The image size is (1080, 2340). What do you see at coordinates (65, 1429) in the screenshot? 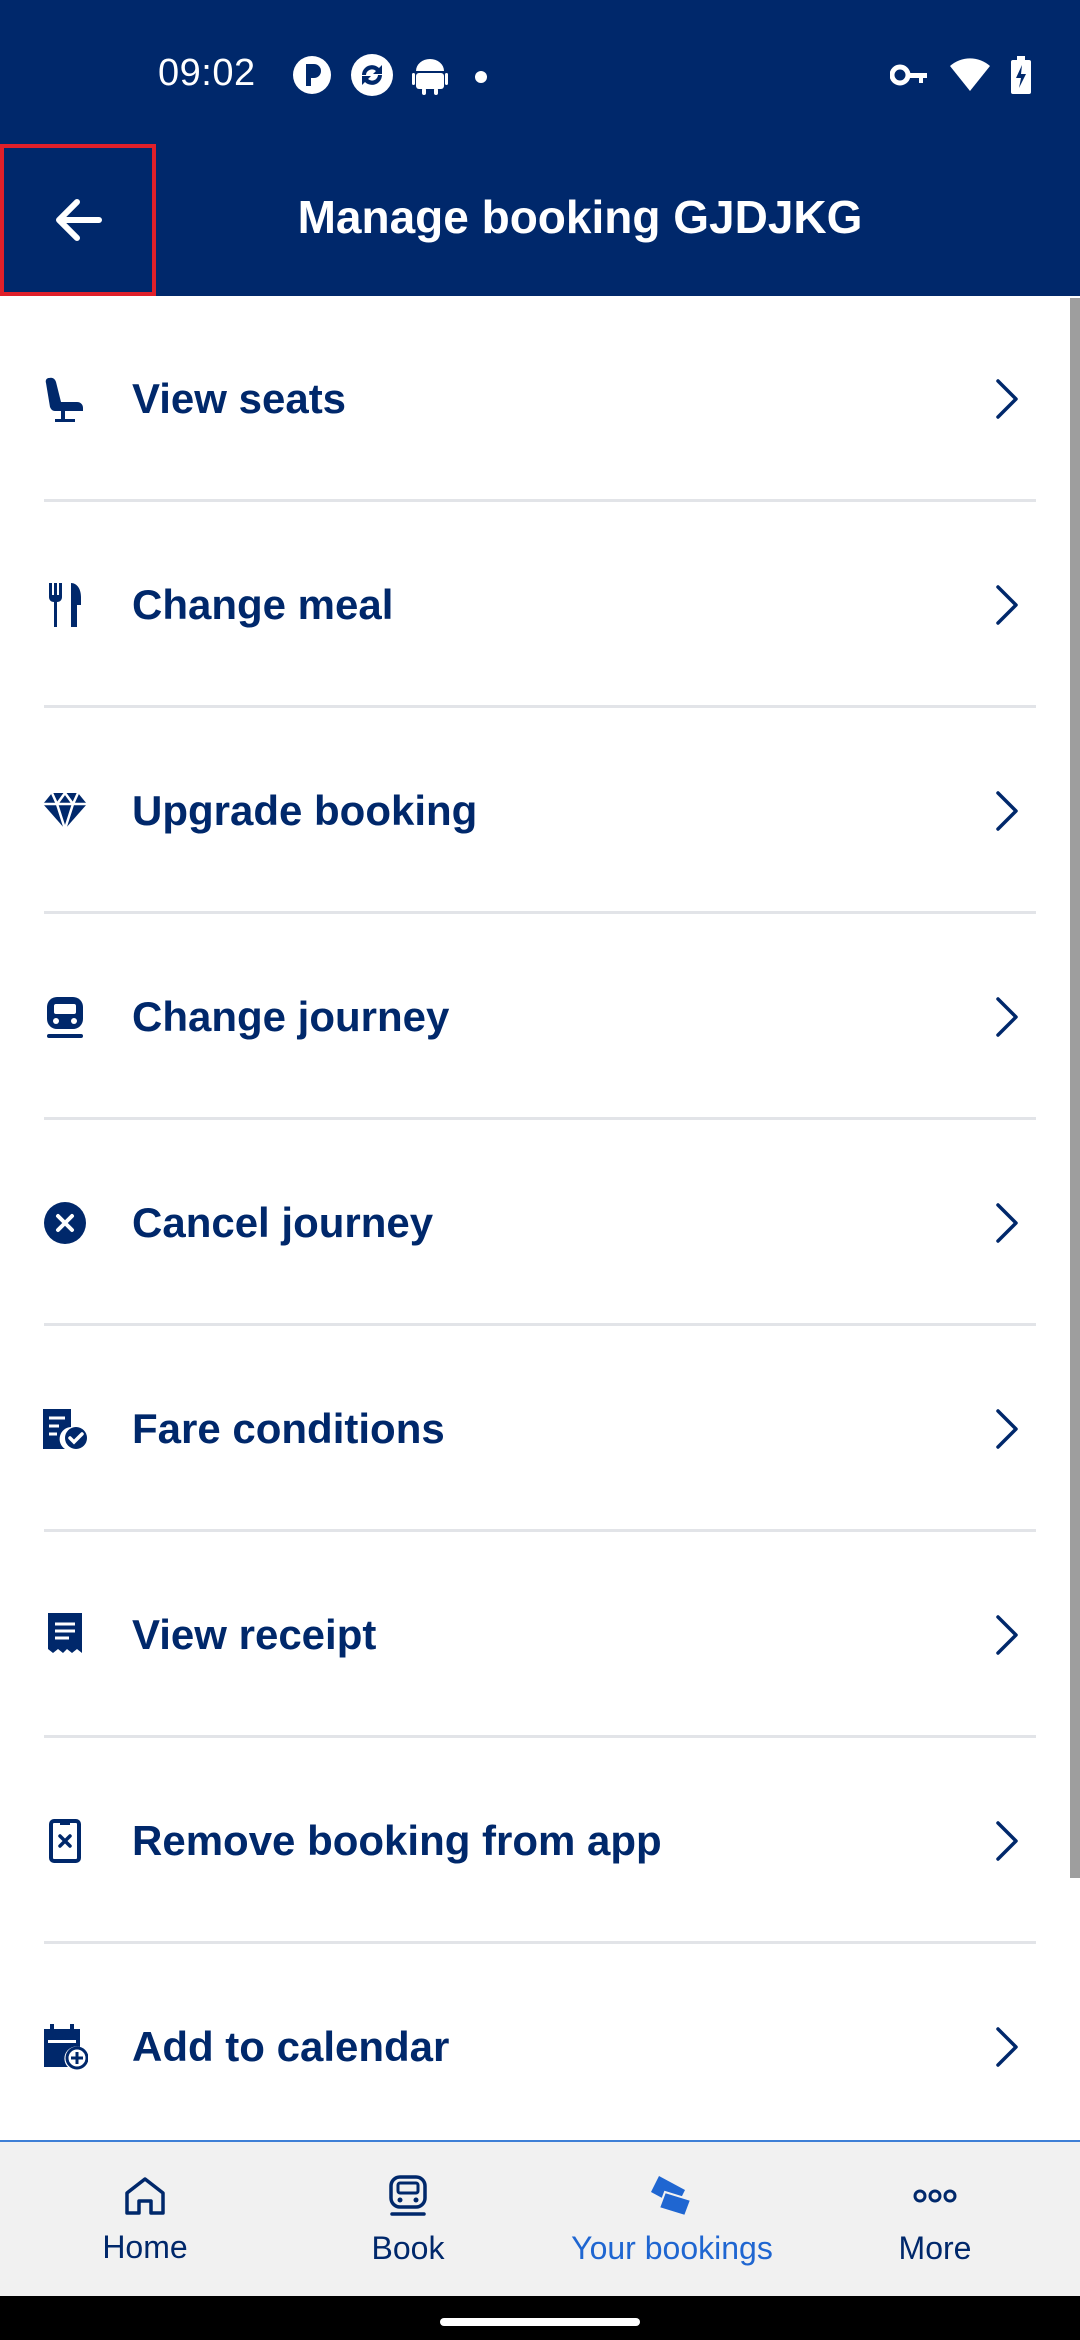
I see `document-check-icon` at bounding box center [65, 1429].